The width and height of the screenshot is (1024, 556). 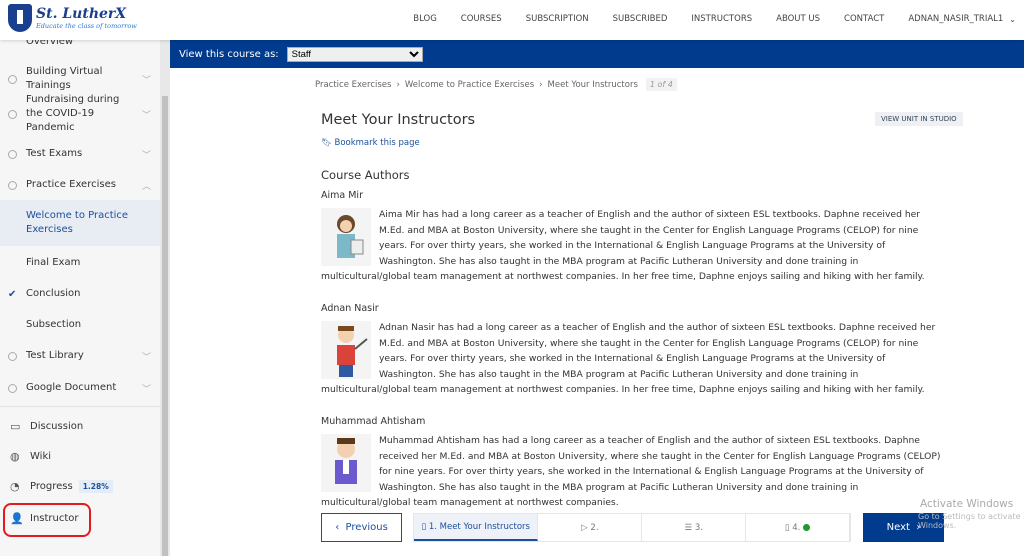 I want to click on nav-blog: BLOG, so click(x=425, y=19).